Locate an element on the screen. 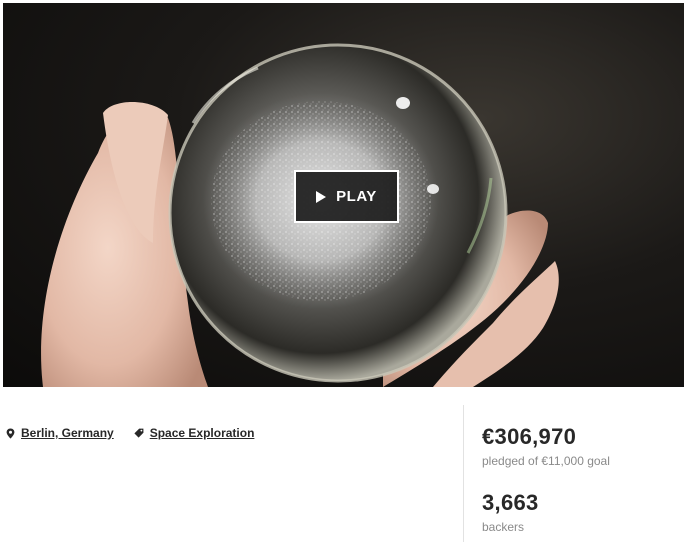 This screenshot has width=687, height=542. map-pin-icon is located at coordinates (10, 433).